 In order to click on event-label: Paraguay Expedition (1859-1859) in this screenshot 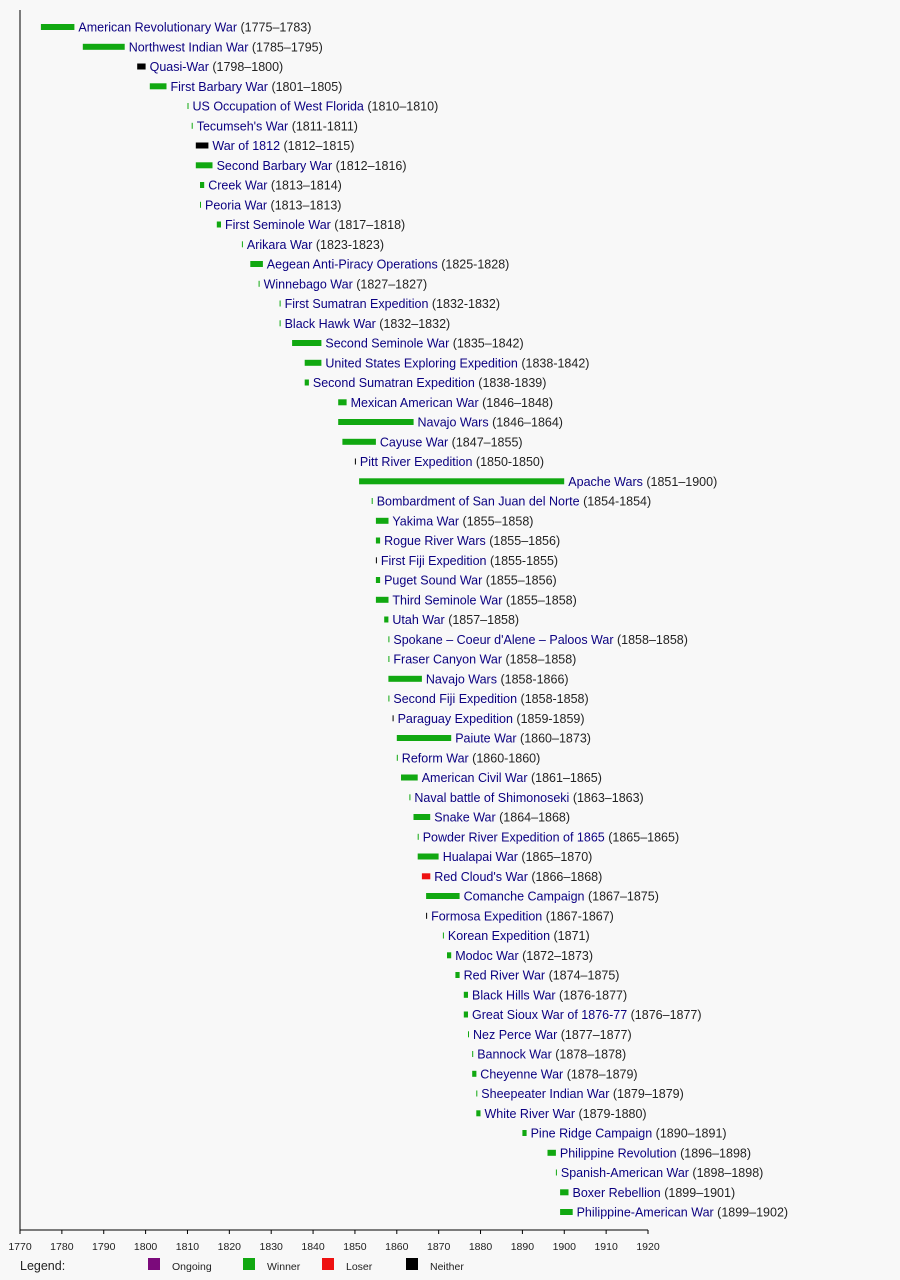, I will do `click(491, 719)`.